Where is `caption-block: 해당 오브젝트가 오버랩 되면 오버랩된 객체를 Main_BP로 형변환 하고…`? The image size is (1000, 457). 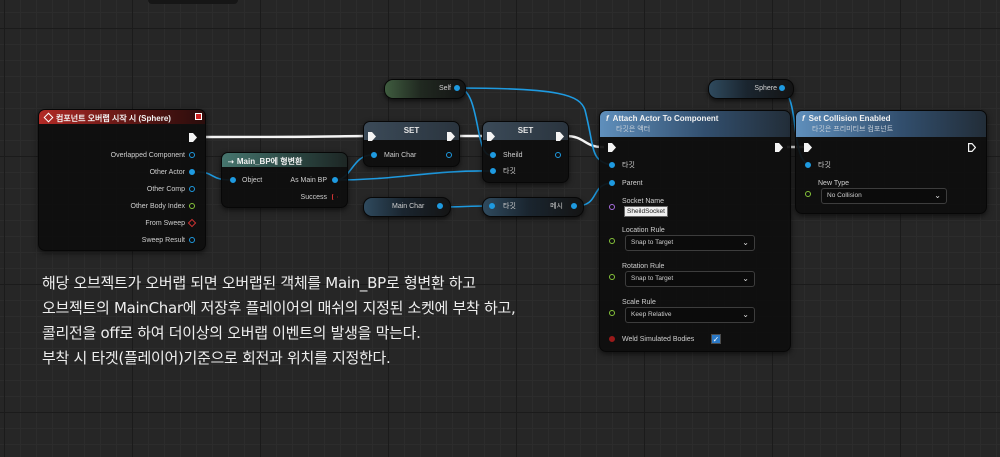 caption-block: 해당 오브젝트가 오버랩 되면 오버랩된 객체를 Main_BP로 형변환 하고… is located at coordinates (327, 325).